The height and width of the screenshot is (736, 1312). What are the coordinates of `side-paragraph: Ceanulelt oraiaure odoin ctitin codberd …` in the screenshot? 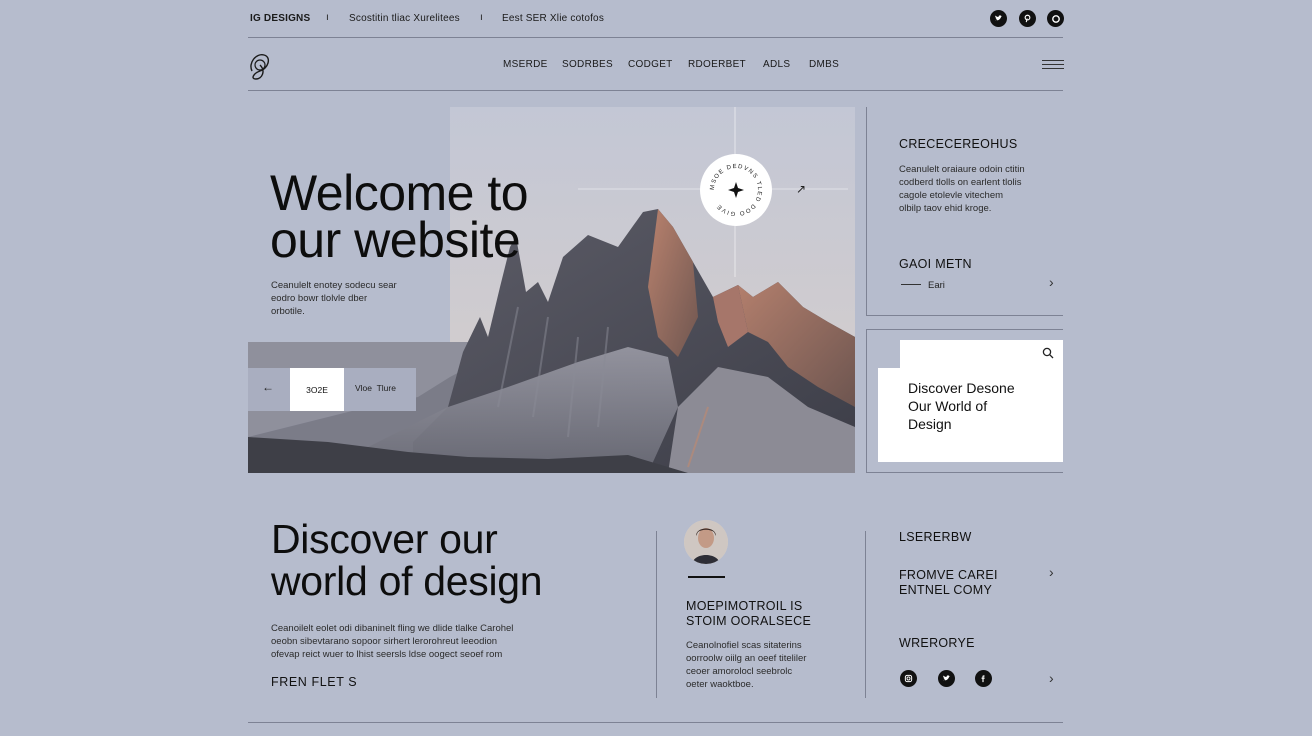 It's located at (974, 189).